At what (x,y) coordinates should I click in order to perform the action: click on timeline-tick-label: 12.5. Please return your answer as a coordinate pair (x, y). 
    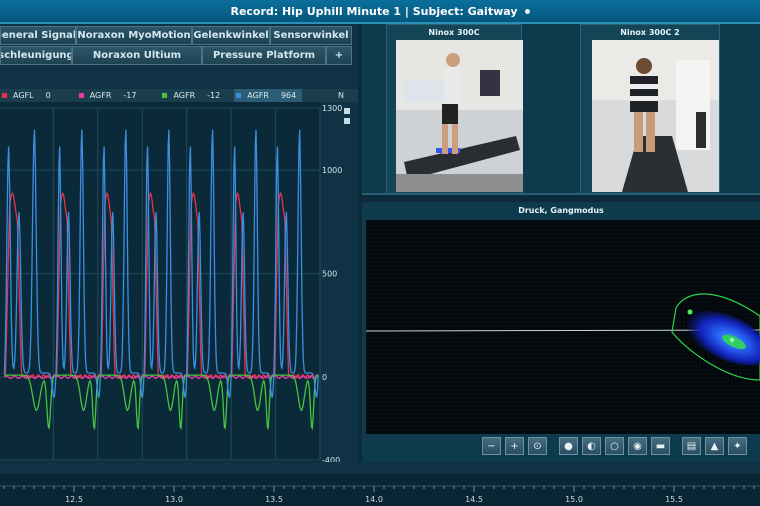
    Looking at the image, I should click on (74, 499).